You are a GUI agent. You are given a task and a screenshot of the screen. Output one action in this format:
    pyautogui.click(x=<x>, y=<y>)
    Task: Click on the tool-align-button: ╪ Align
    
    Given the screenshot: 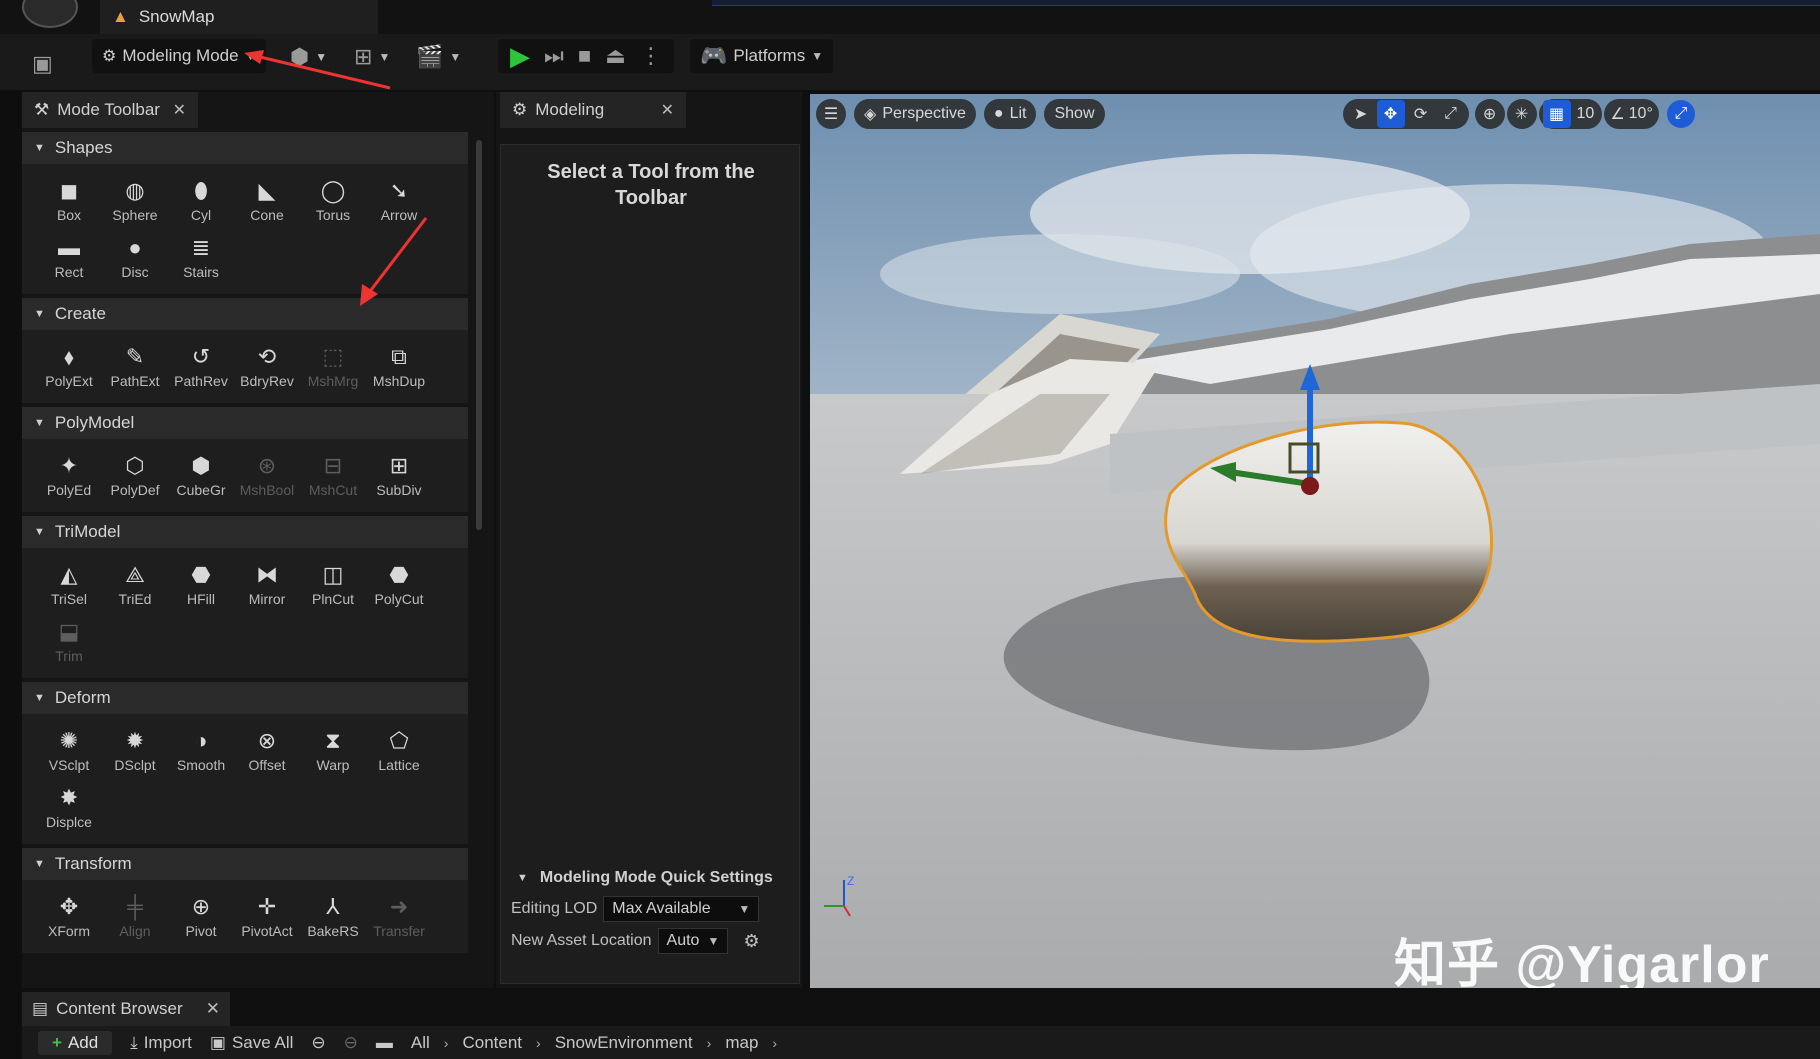 What is the action you would take?
    pyautogui.click(x=135, y=914)
    